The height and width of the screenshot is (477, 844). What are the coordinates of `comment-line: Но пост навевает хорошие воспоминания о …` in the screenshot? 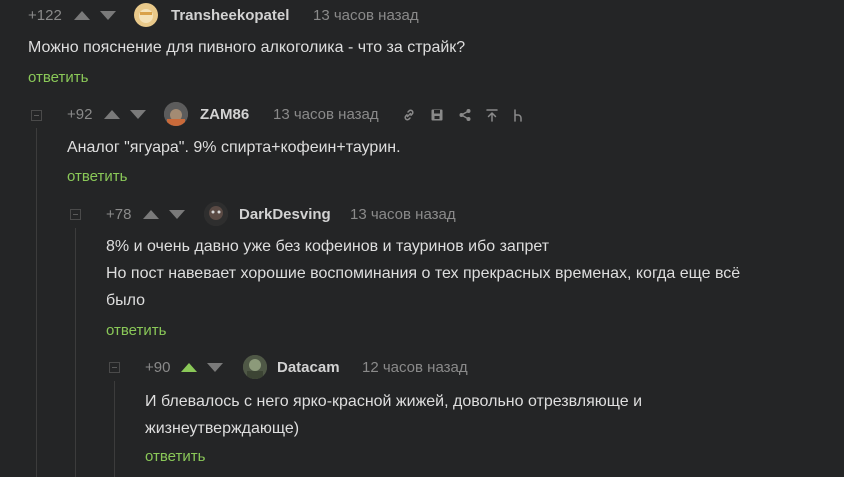 It's located at (423, 273).